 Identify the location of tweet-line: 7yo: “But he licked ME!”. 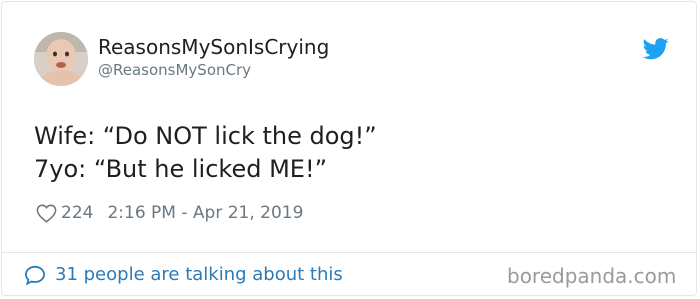
(181, 169).